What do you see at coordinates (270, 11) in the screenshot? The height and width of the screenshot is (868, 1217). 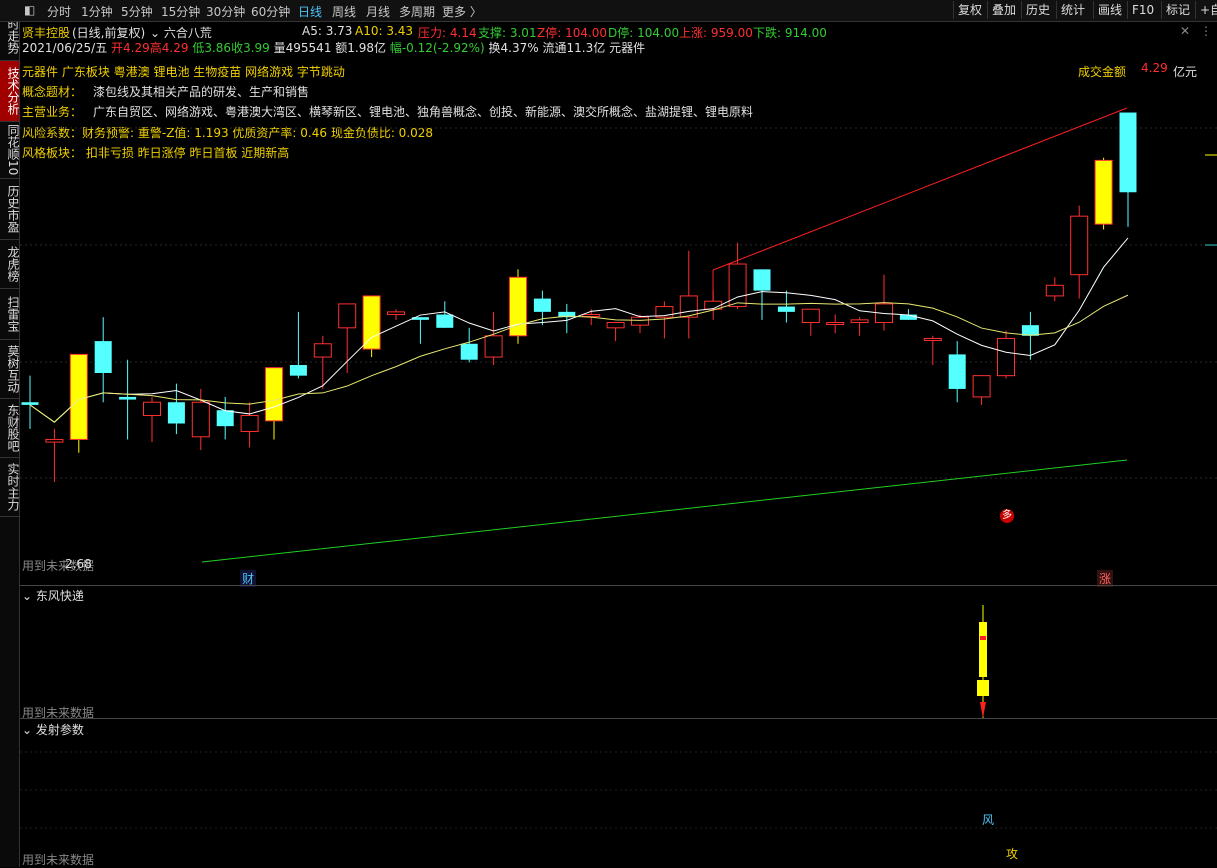 I see `period-60min: 60分钟` at bounding box center [270, 11].